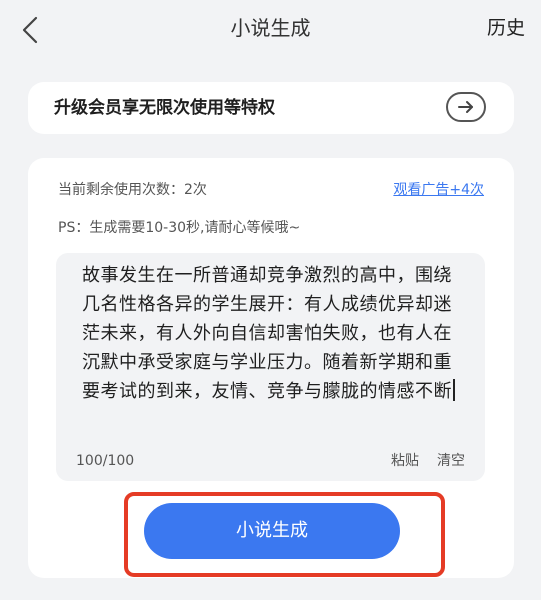 This screenshot has width=541, height=600. What do you see at coordinates (132, 190) in the screenshot?
I see `remaining-uses-text: 当前剩余使用次数：2次` at bounding box center [132, 190].